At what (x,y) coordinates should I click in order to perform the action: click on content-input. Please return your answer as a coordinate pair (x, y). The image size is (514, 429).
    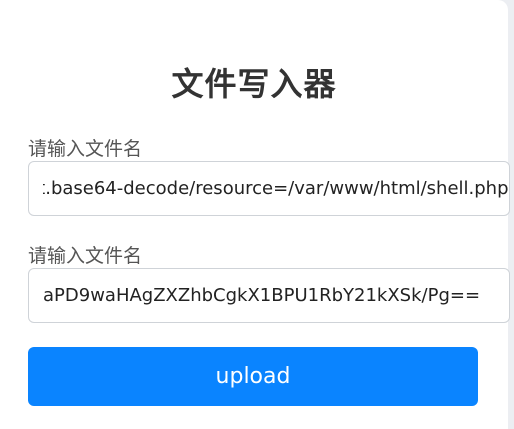
    Looking at the image, I should click on (269, 295).